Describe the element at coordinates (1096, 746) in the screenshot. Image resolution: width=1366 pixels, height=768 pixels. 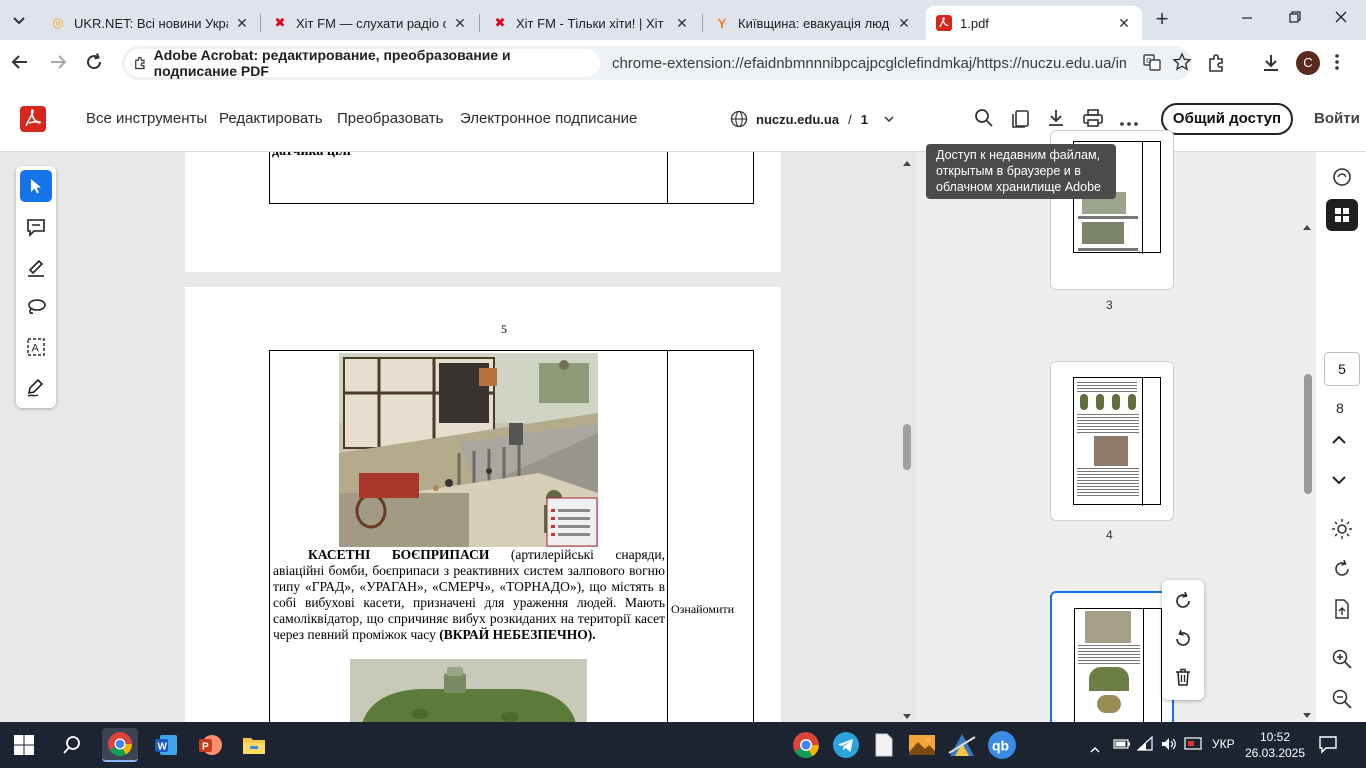
I see `tray-overflow-chevron` at that location.